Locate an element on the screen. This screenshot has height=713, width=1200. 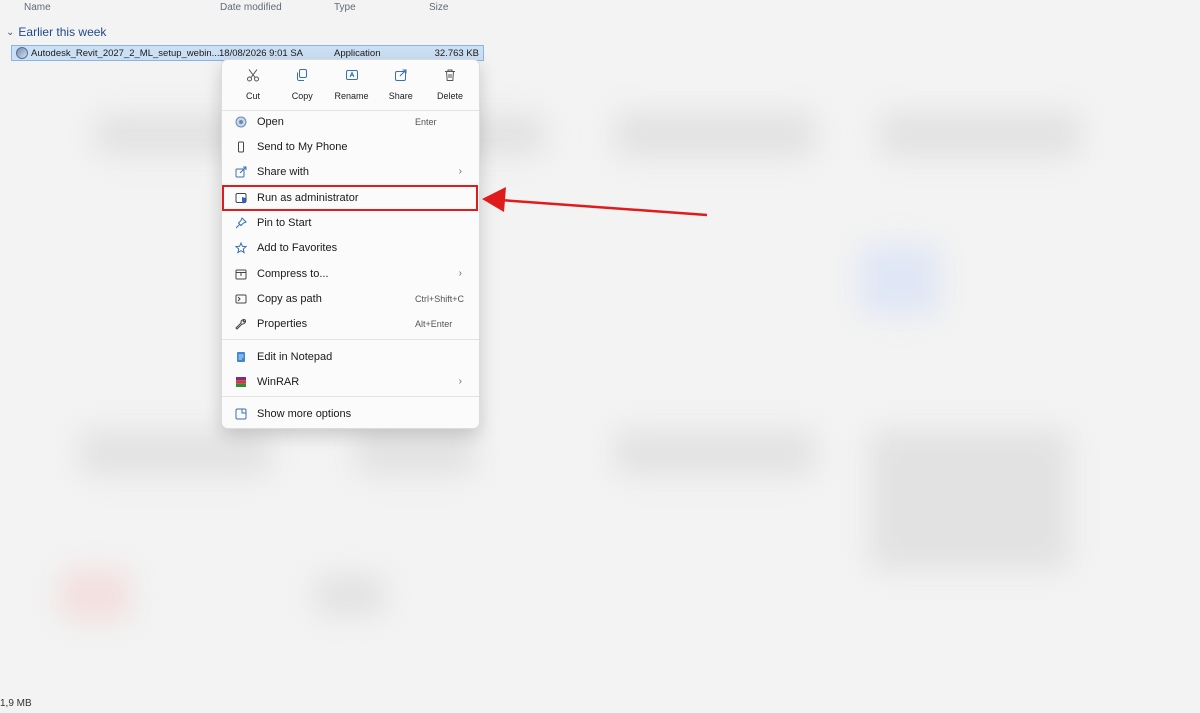
annotation-arrow is located at coordinates (595, 202).